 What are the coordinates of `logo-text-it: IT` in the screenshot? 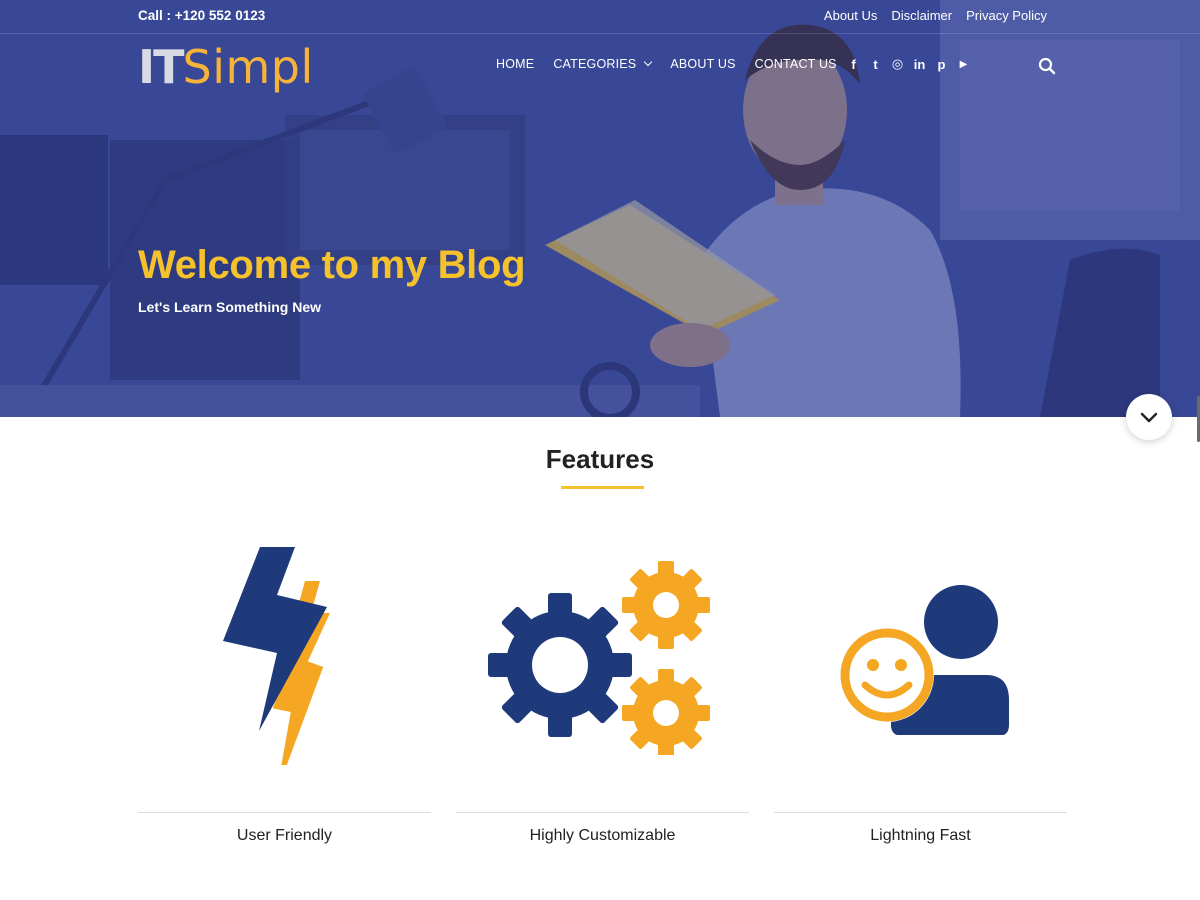 It's located at (161, 67).